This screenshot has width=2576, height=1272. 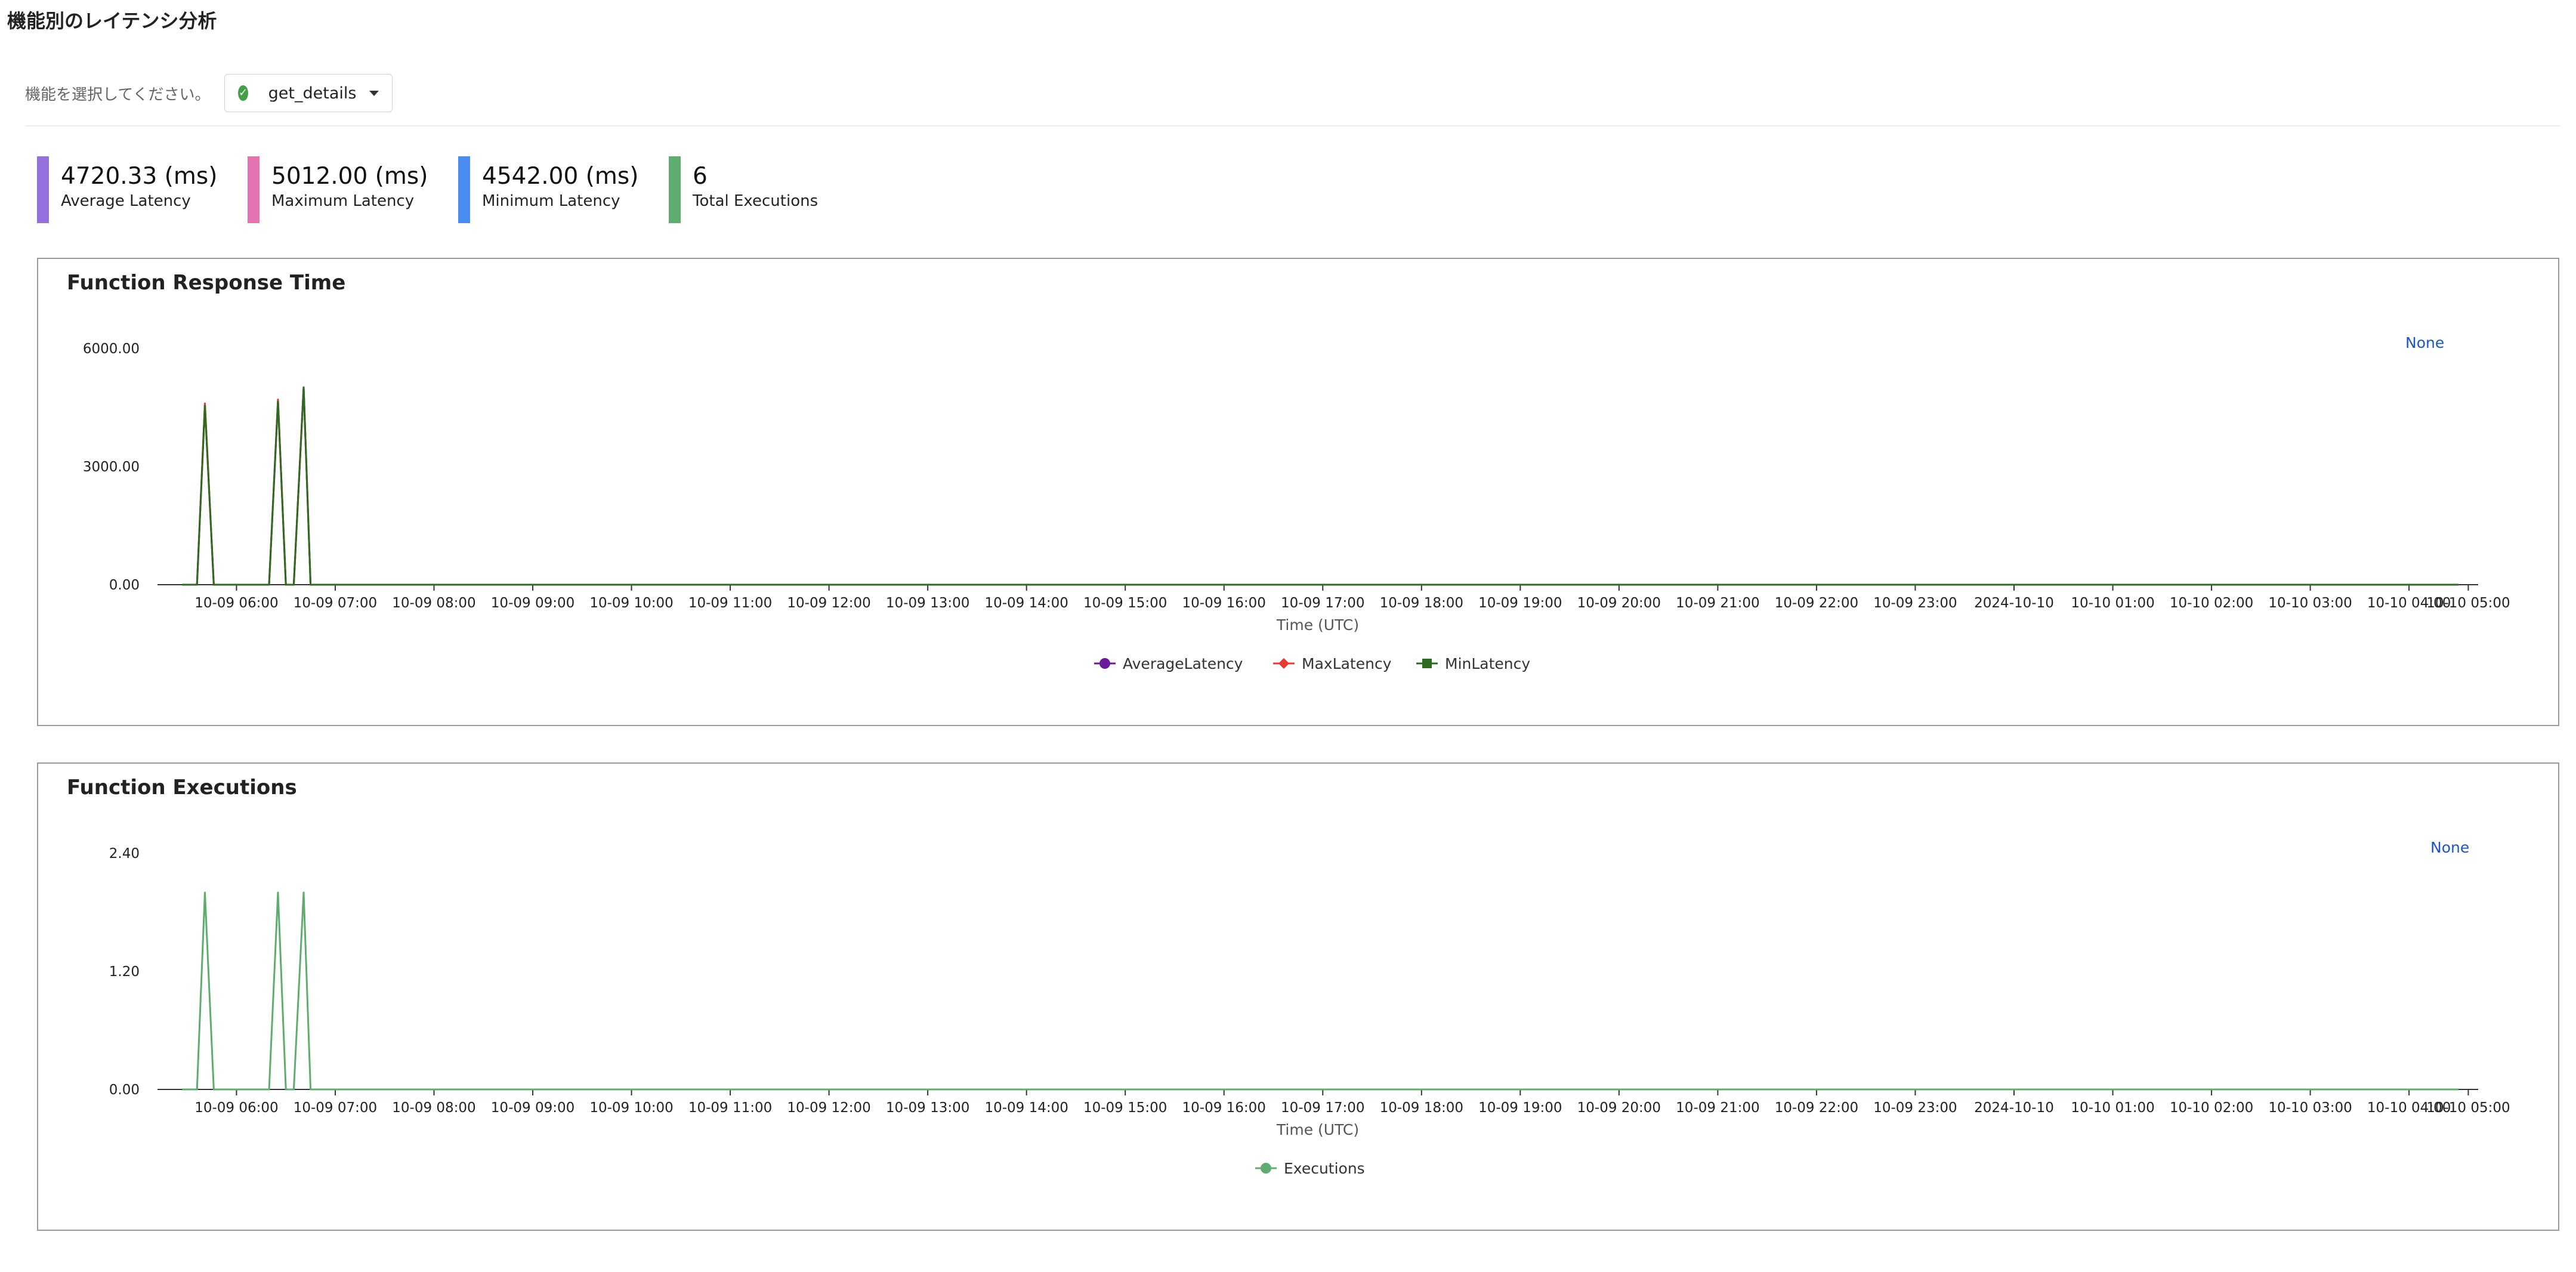 I want to click on y-tick-label: 2.40, so click(x=124, y=854).